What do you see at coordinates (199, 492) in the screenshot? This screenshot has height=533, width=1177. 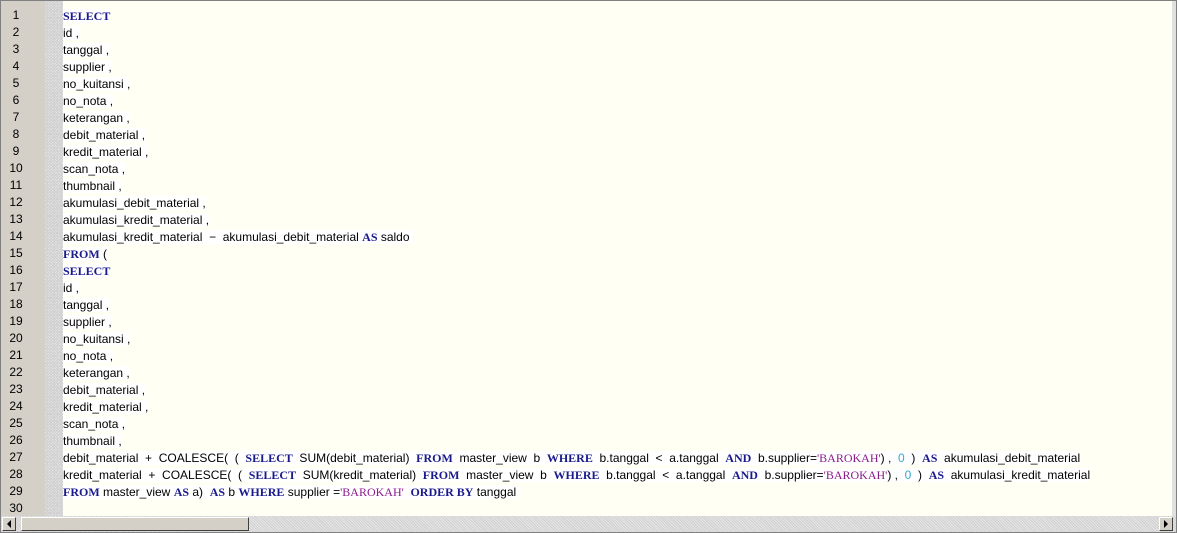 I see `sql-text: a)` at bounding box center [199, 492].